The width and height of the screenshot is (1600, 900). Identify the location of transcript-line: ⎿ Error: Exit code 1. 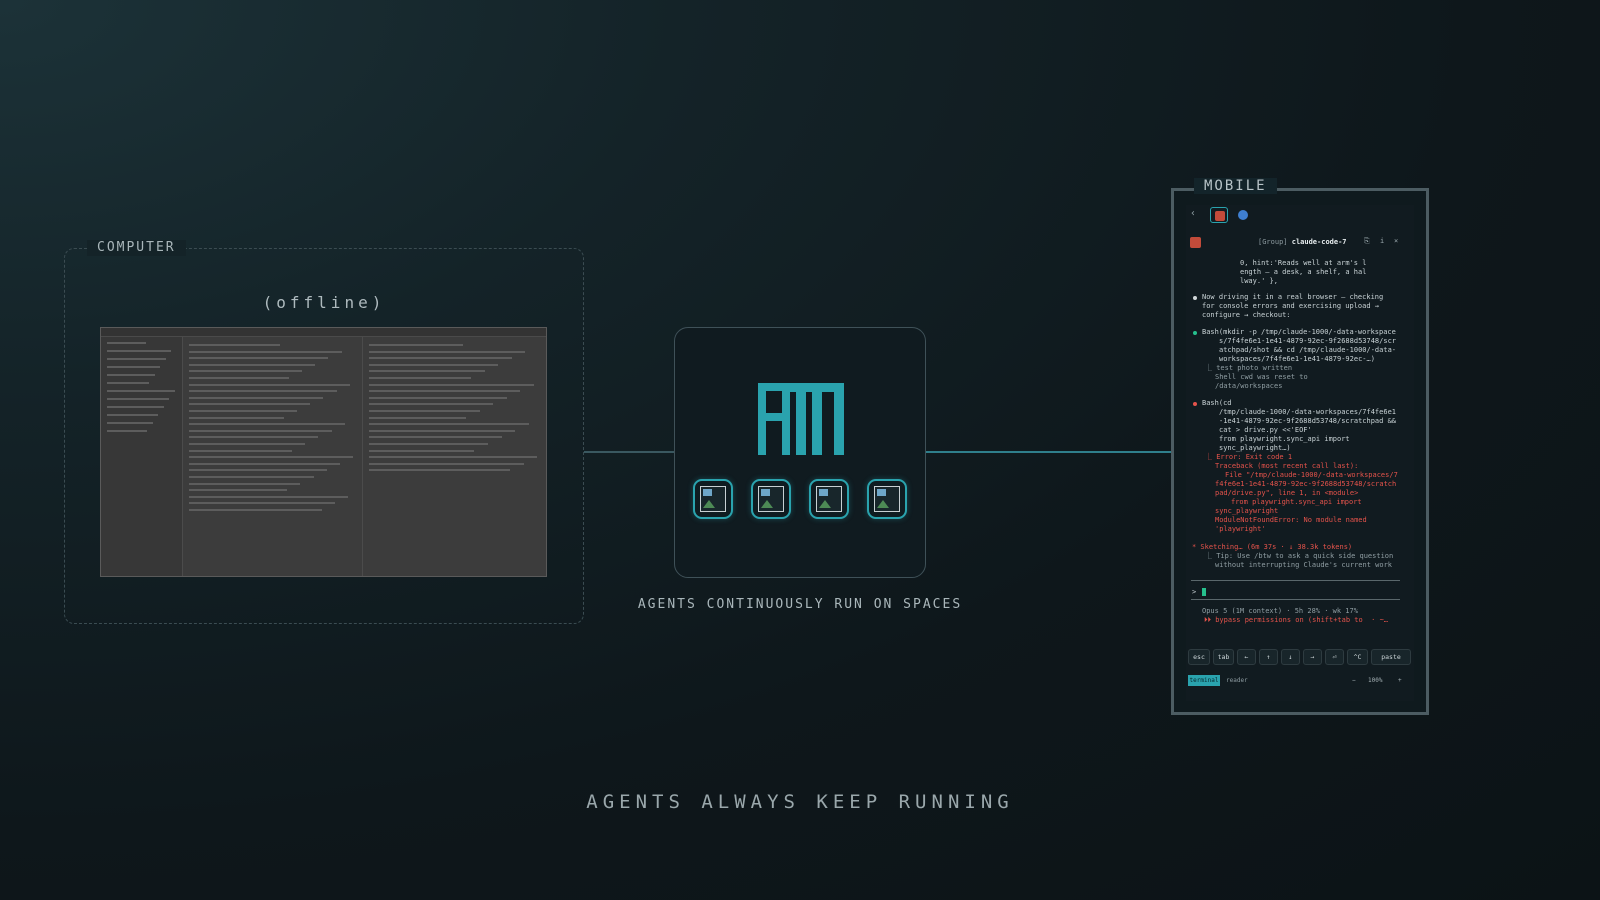
(1249, 457).